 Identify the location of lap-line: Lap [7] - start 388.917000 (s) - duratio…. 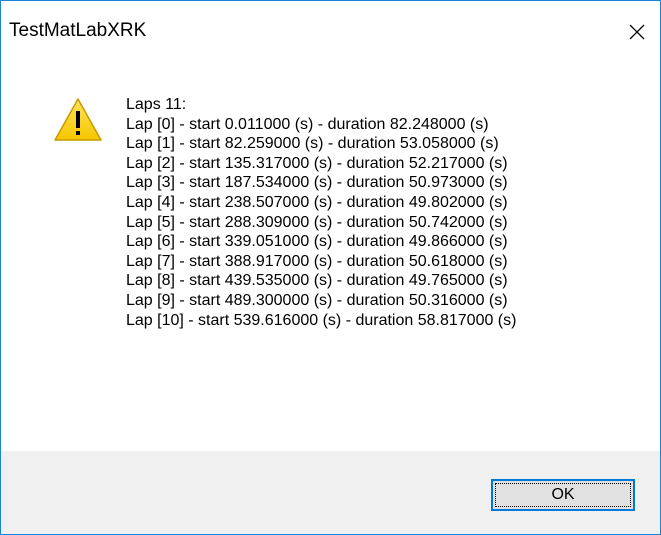
(317, 261).